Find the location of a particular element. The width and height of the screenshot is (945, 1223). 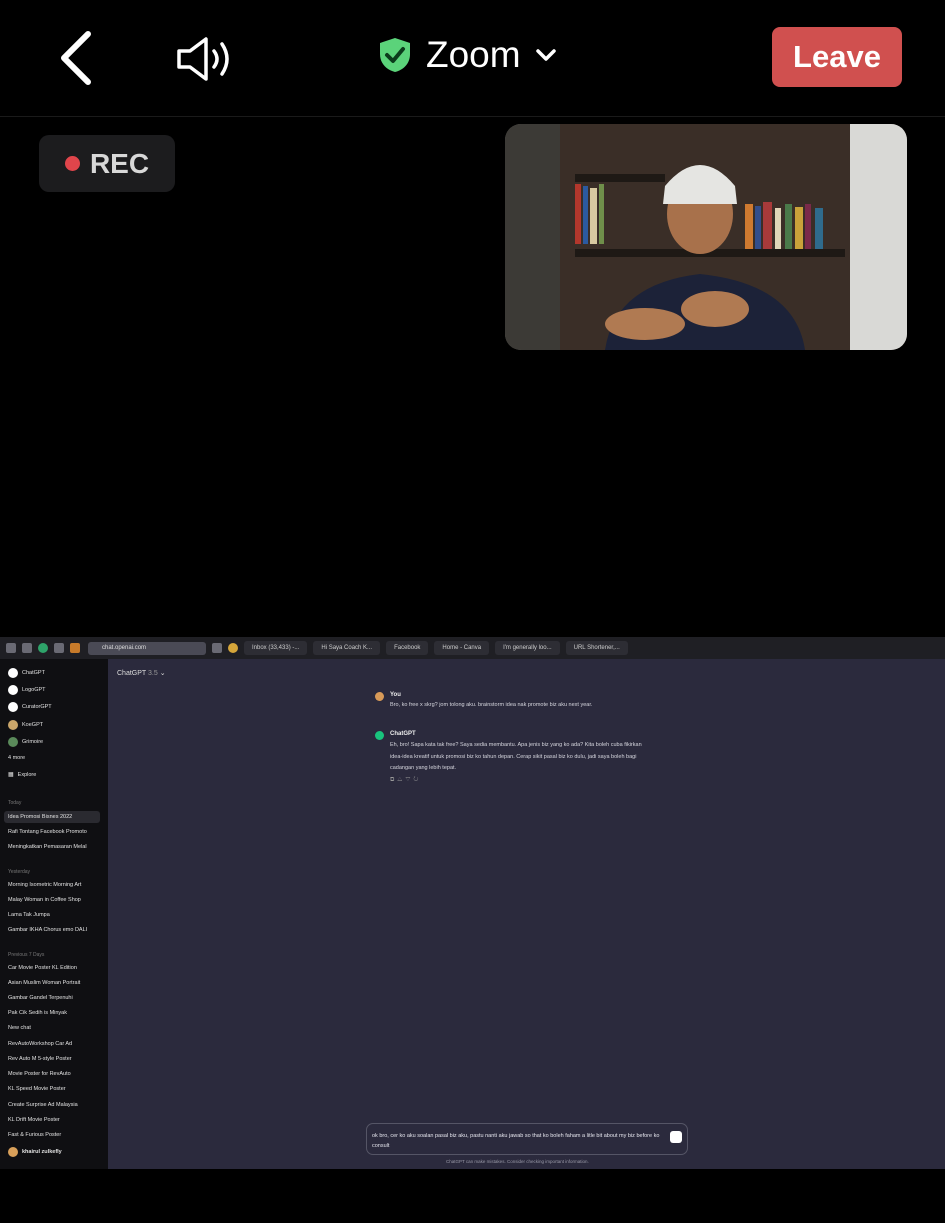

rec-label: REC is located at coordinates (119, 163).